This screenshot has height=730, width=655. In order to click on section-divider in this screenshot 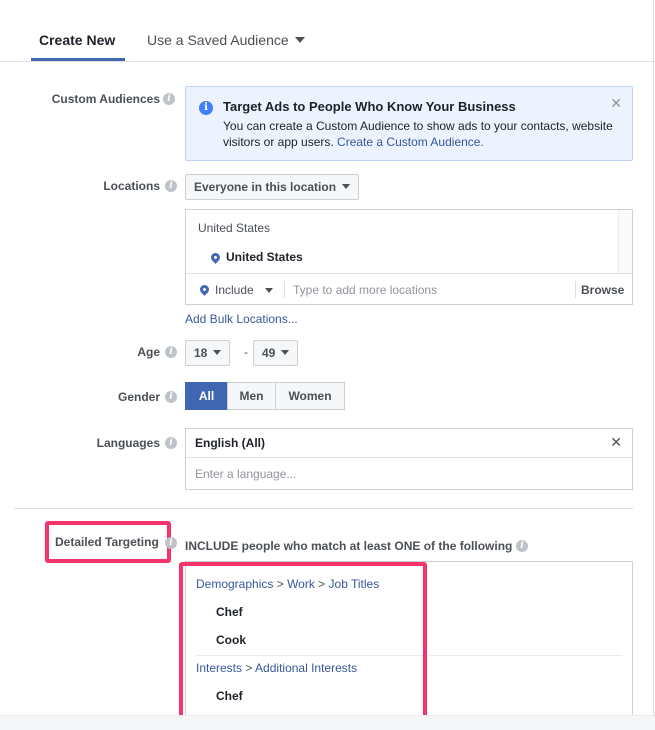, I will do `click(323, 508)`.